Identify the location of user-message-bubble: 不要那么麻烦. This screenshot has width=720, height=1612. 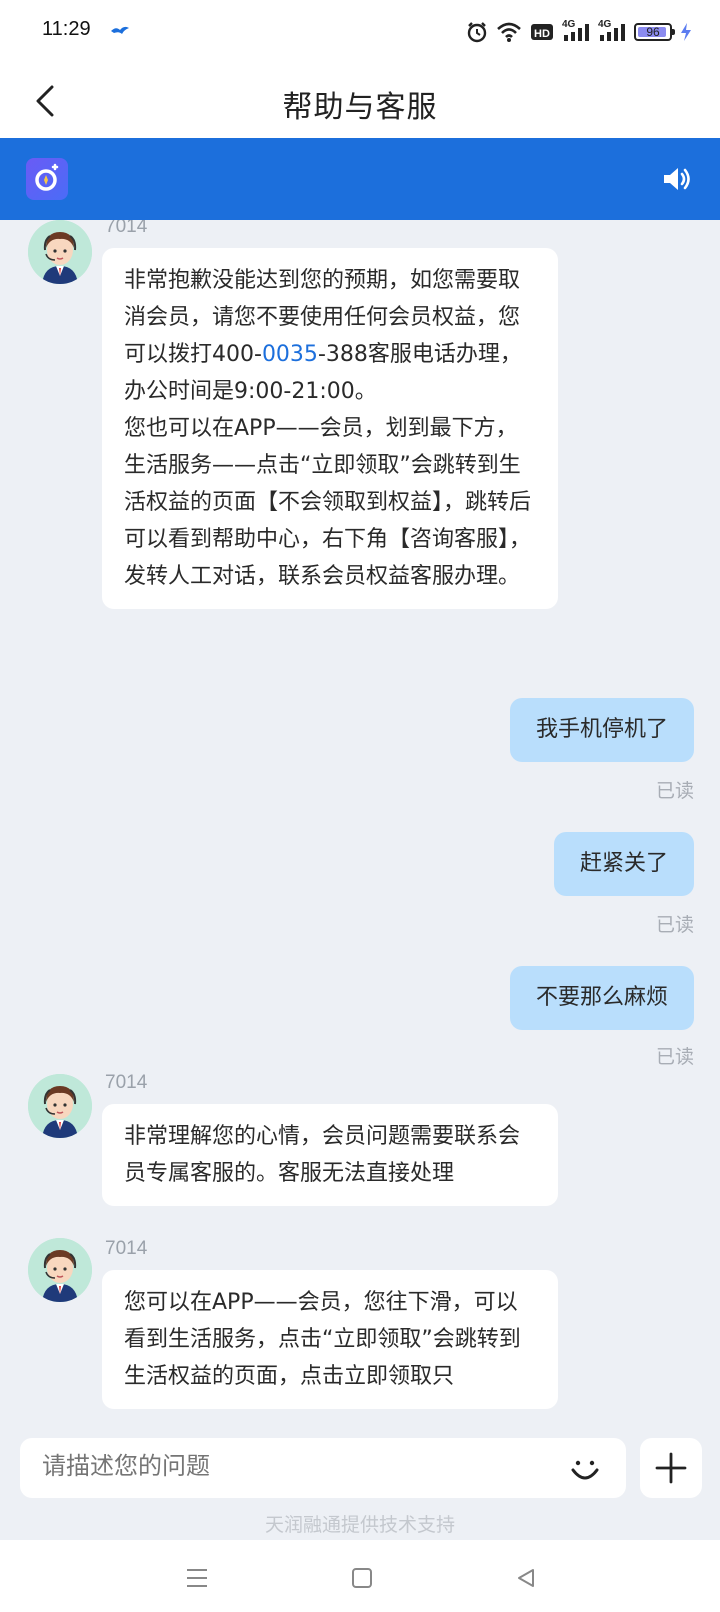
(601, 998).